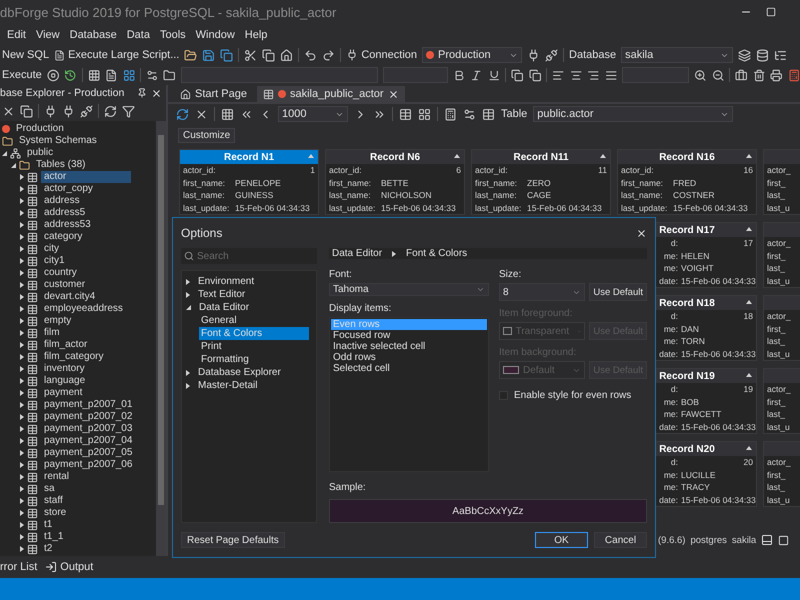 Image resolution: width=800 pixels, height=600 pixels. Describe the element at coordinates (53, 537) in the screenshot. I see `tree-item: t1_1` at that location.